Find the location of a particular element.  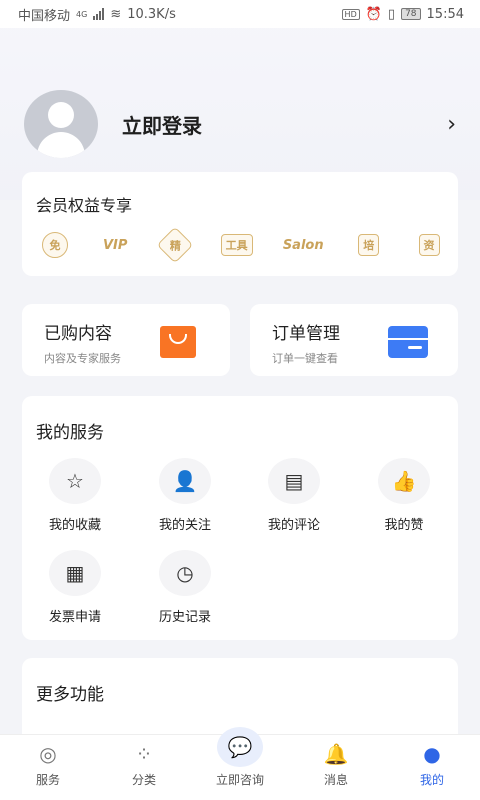

service-label: 历史记录 is located at coordinates (184, 617).